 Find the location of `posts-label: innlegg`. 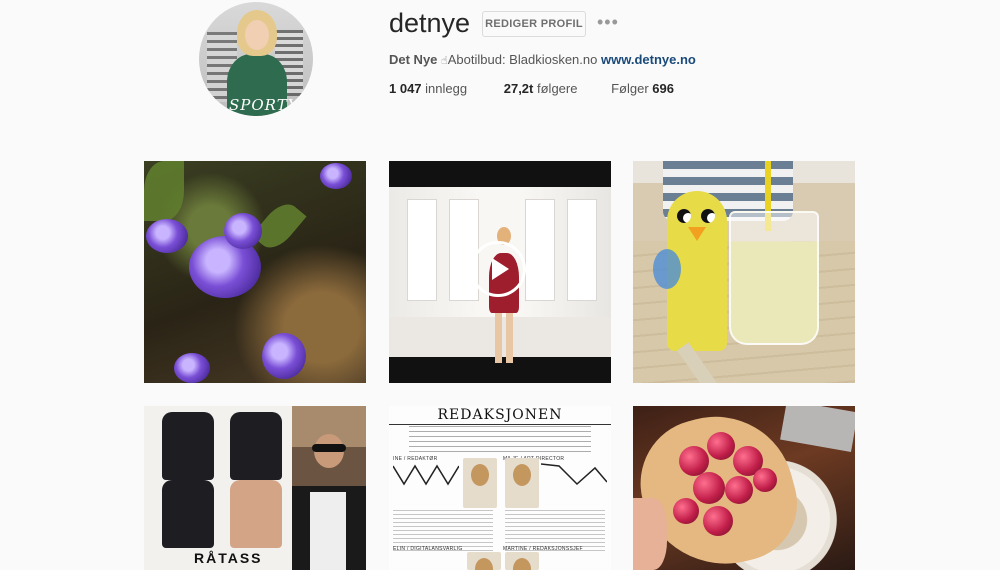

posts-label: innlegg is located at coordinates (446, 88).